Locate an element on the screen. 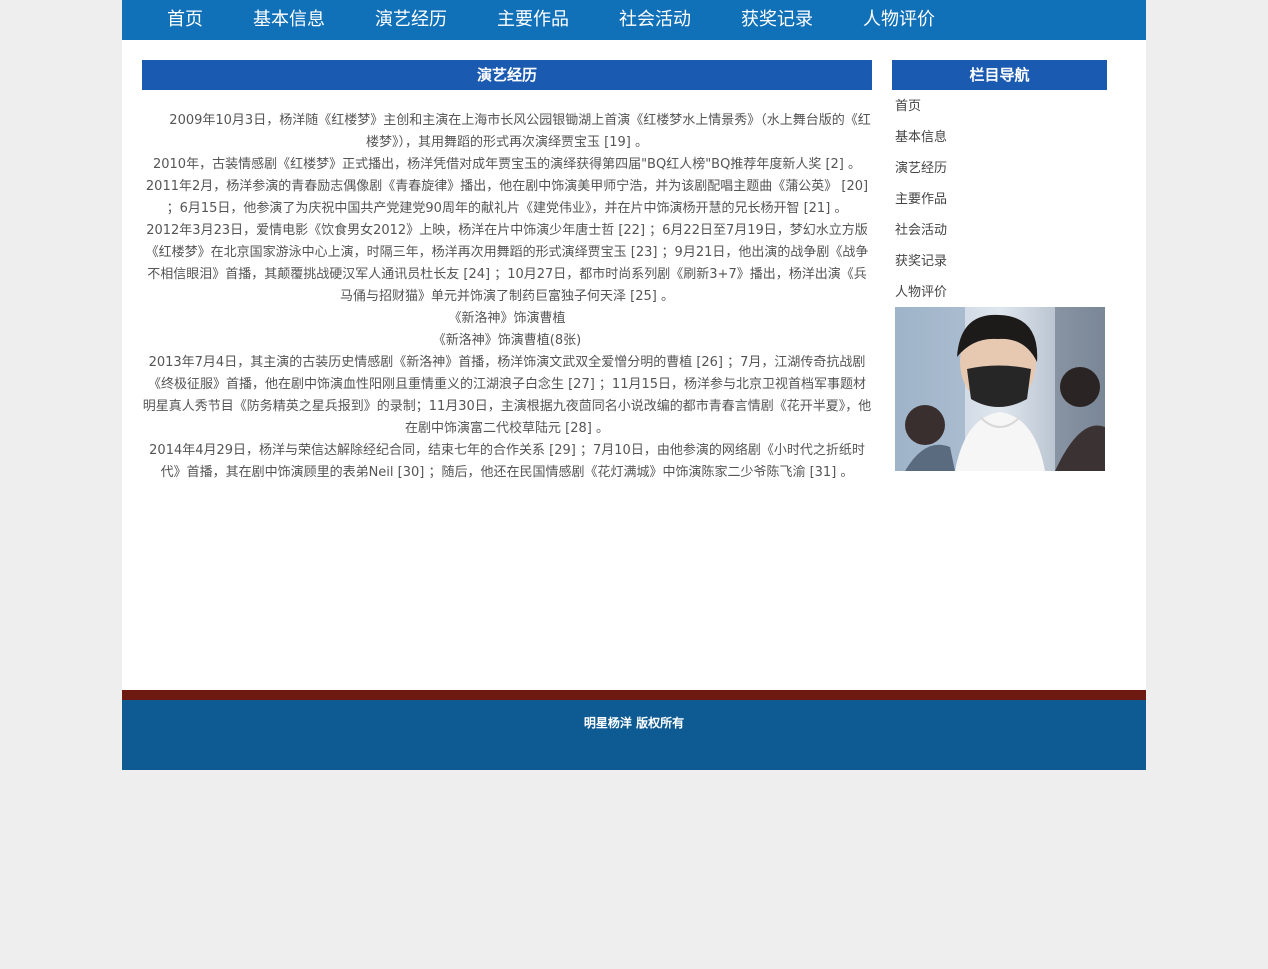 The height and width of the screenshot is (969, 1268). main-section-title: 演艺经历 is located at coordinates (507, 75).